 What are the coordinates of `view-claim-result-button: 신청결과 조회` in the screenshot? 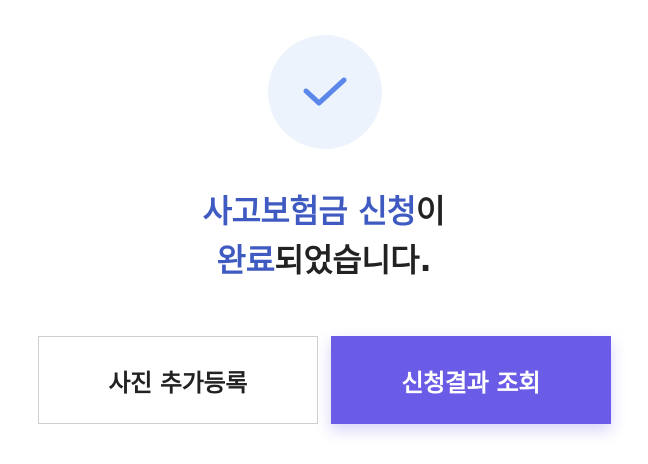 It's located at (471, 380).